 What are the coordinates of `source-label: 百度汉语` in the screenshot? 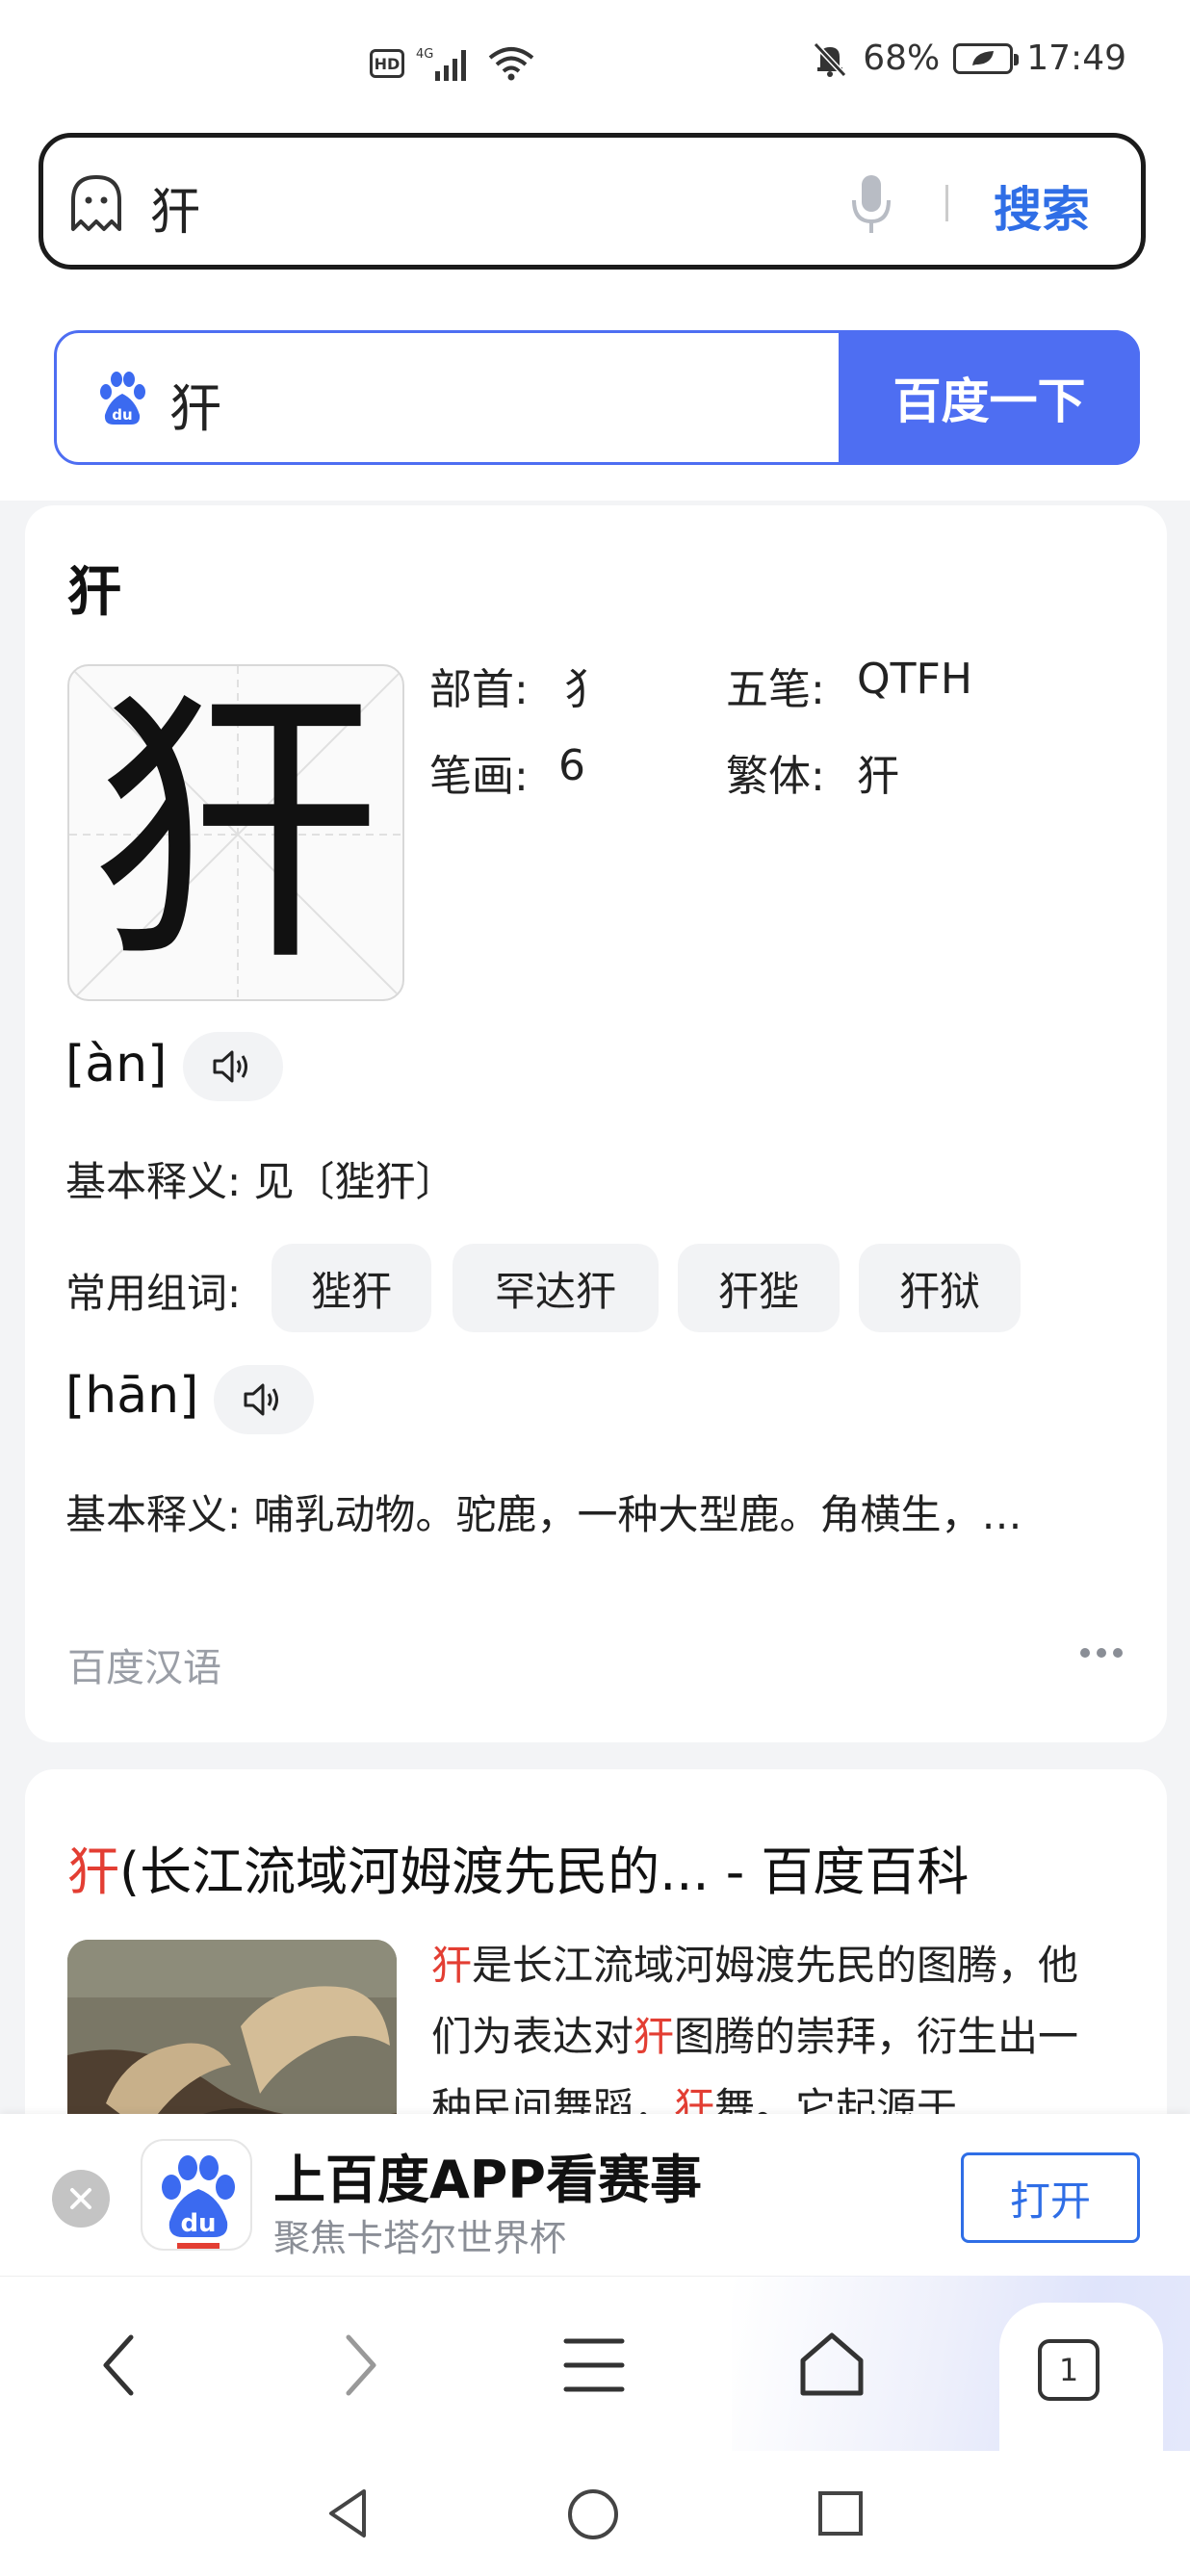 It's located at (144, 1664).